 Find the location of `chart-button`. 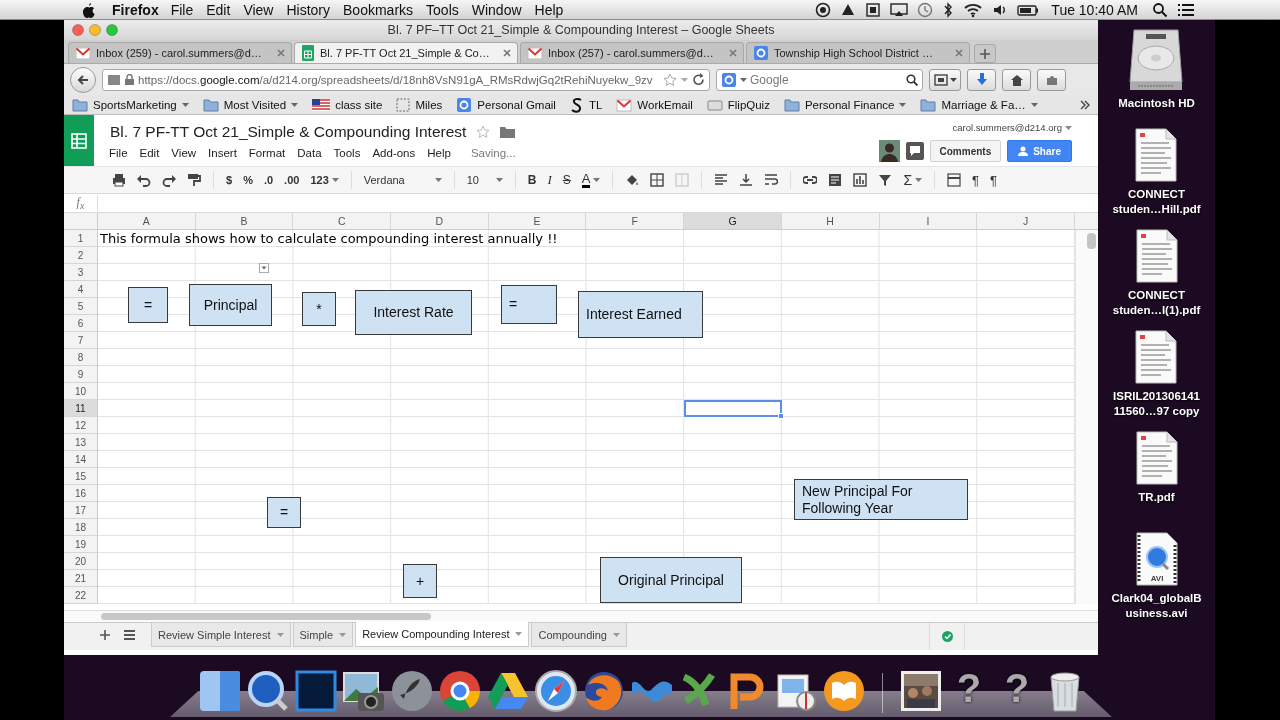

chart-button is located at coordinates (860, 180).